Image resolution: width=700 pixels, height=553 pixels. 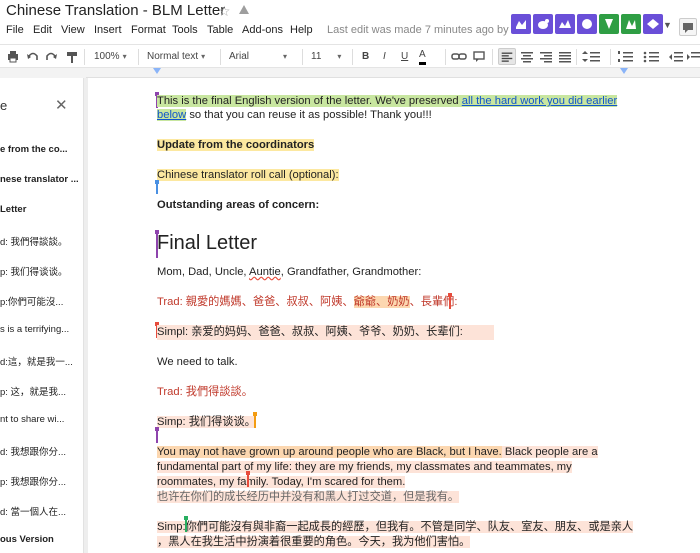 What do you see at coordinates (693, 56) in the screenshot?
I see `increase-indent-icon` at bounding box center [693, 56].